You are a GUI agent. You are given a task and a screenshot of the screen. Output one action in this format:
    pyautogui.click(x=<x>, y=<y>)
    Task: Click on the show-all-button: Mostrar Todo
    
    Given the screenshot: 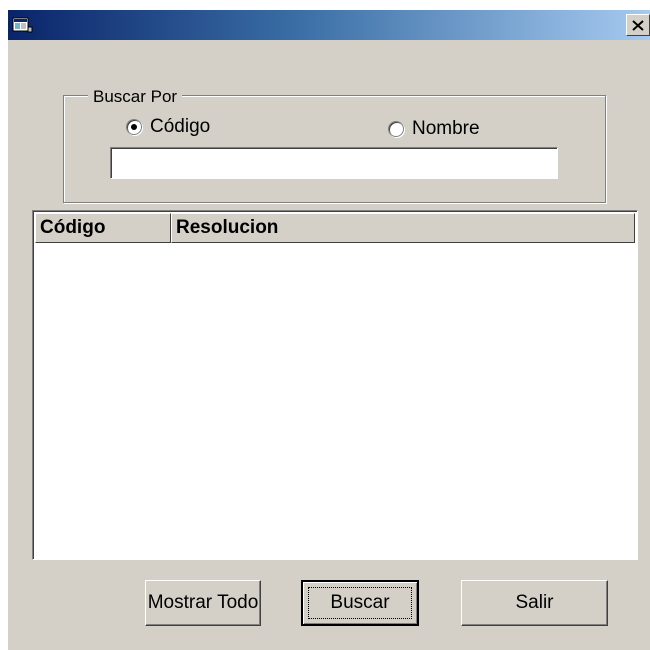 What is the action you would take?
    pyautogui.click(x=203, y=603)
    